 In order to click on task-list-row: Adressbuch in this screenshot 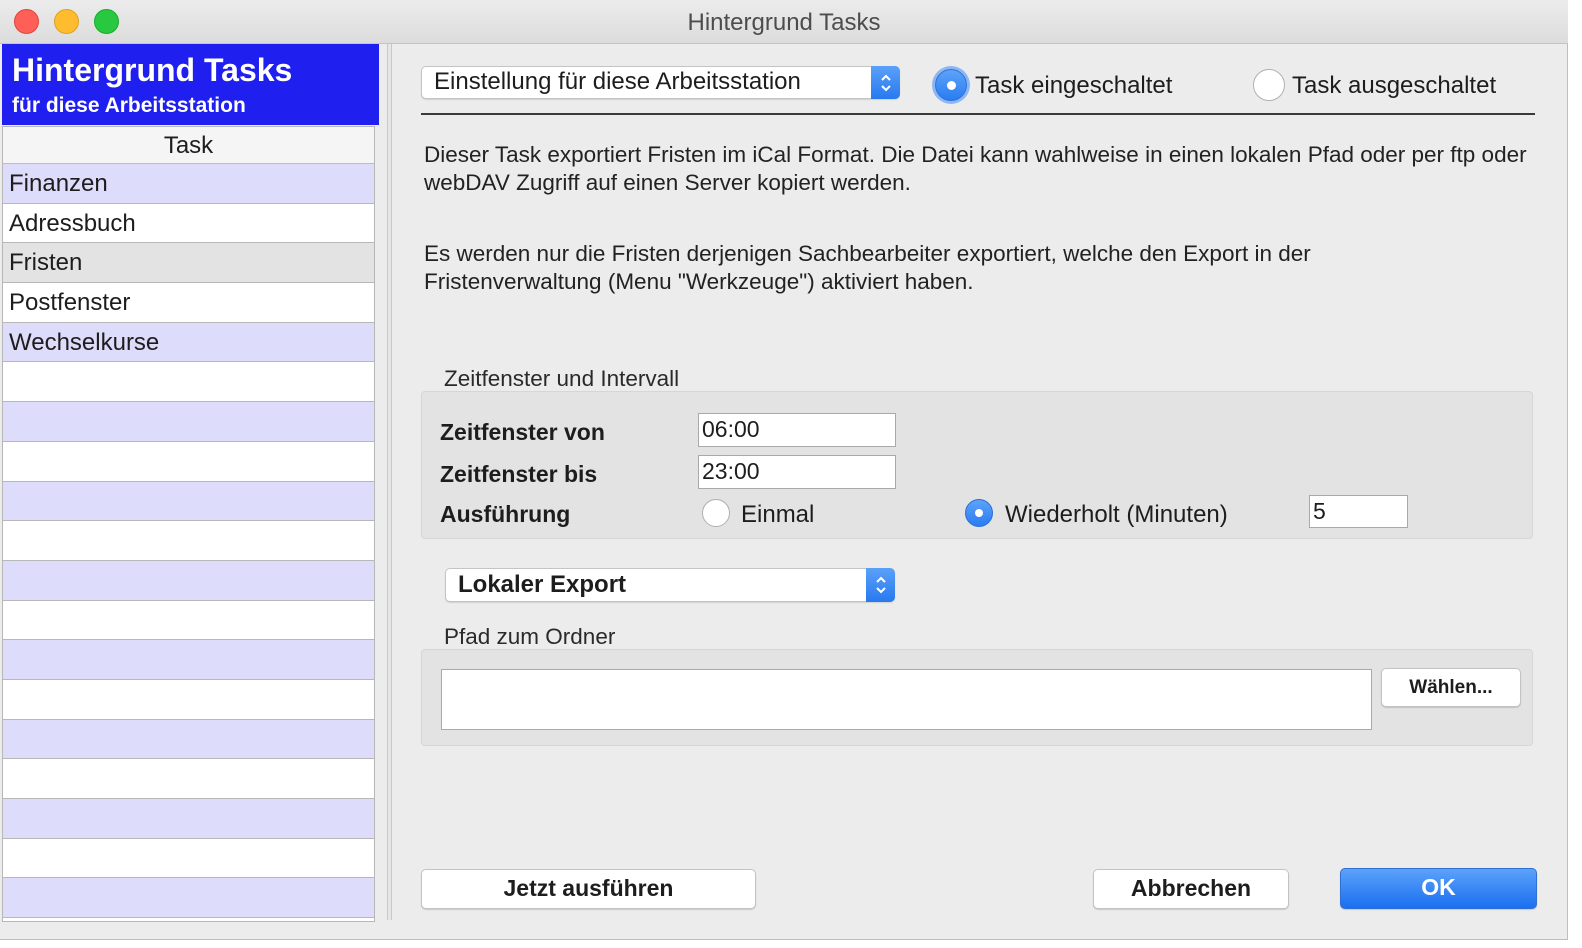, I will do `click(188, 223)`.